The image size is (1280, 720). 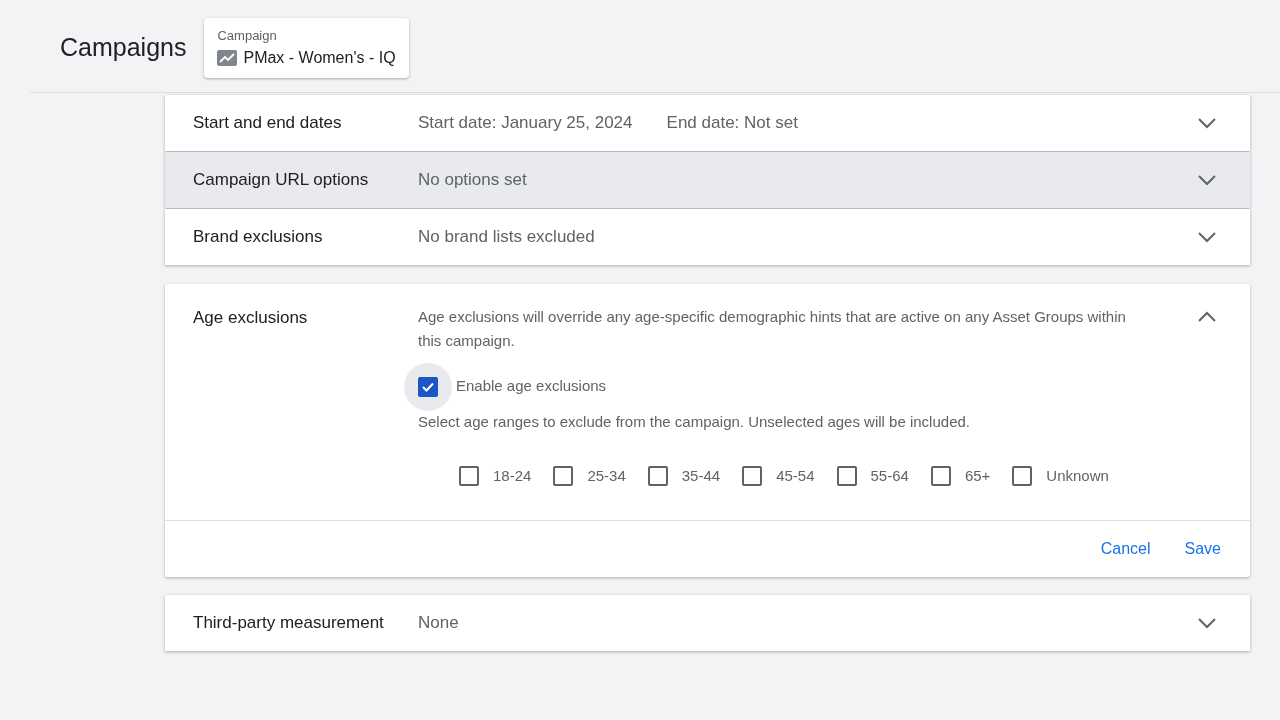 I want to click on campaign-name: PMax - Women's - IQ, so click(x=319, y=57).